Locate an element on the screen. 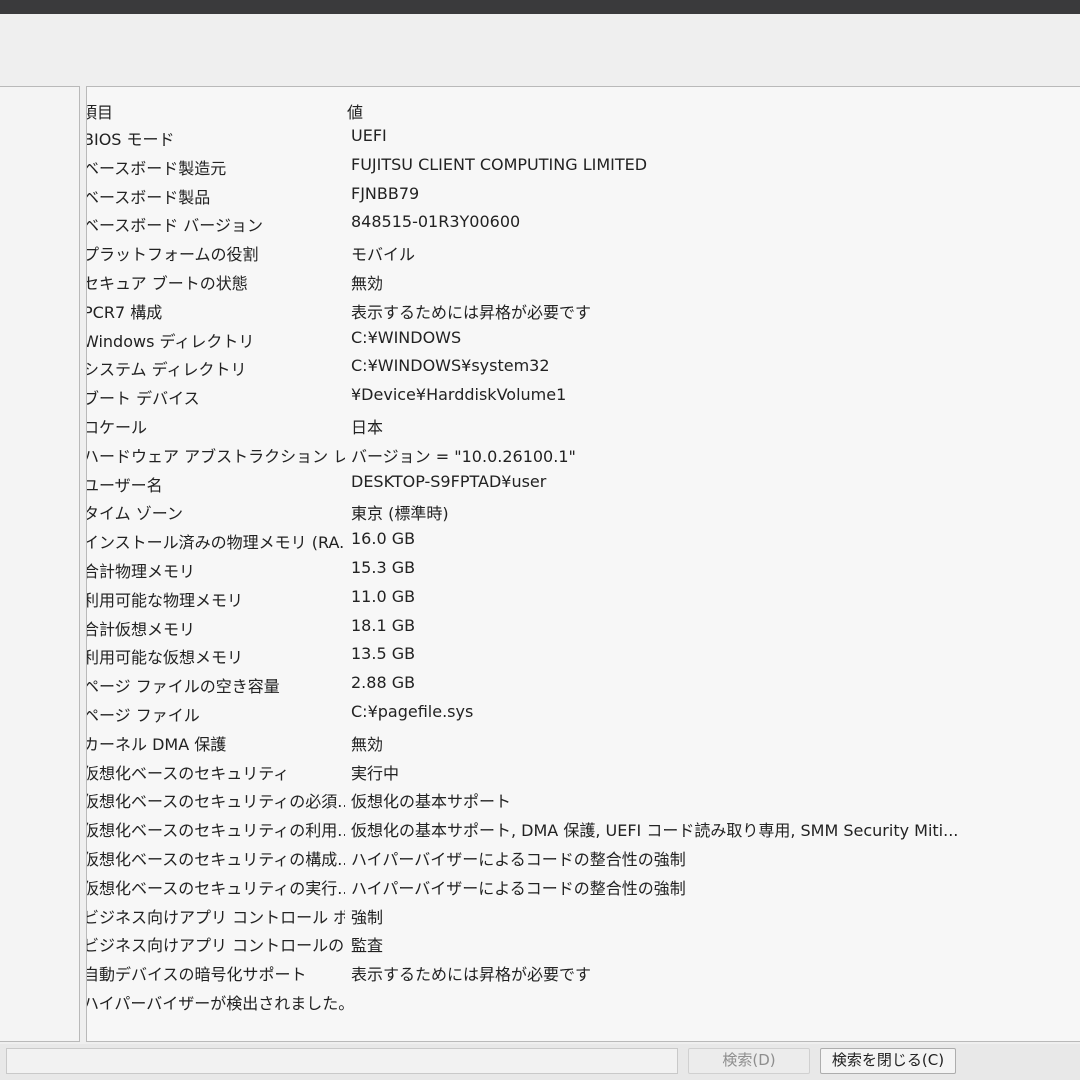 Image resolution: width=1080 pixels, height=1080 pixels. row-item-name: ページ ファイルの空き容量 is located at coordinates (183, 687).